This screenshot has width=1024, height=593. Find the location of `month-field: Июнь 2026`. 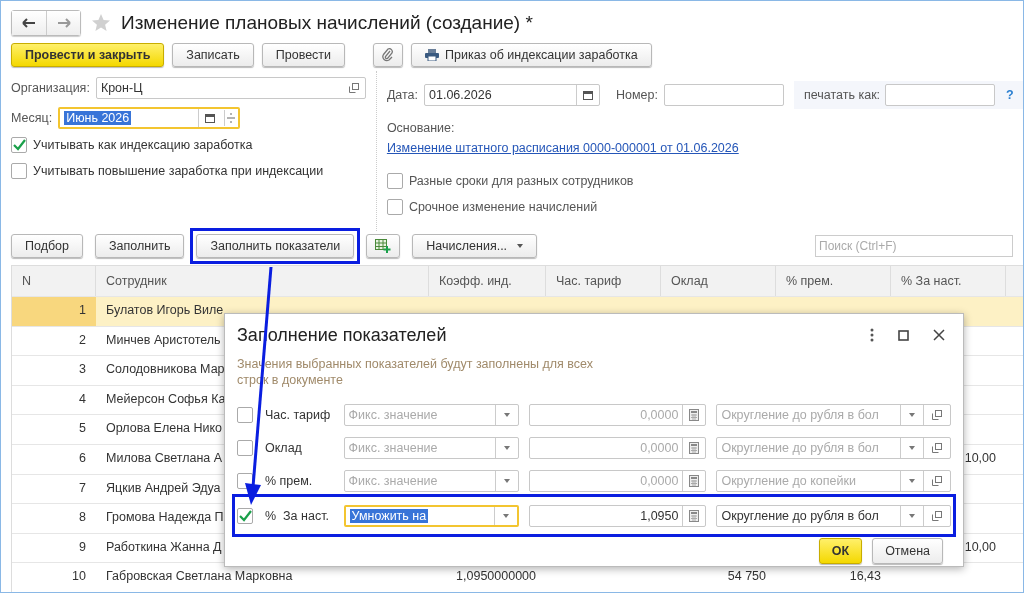

month-field: Июнь 2026 is located at coordinates (149, 118).